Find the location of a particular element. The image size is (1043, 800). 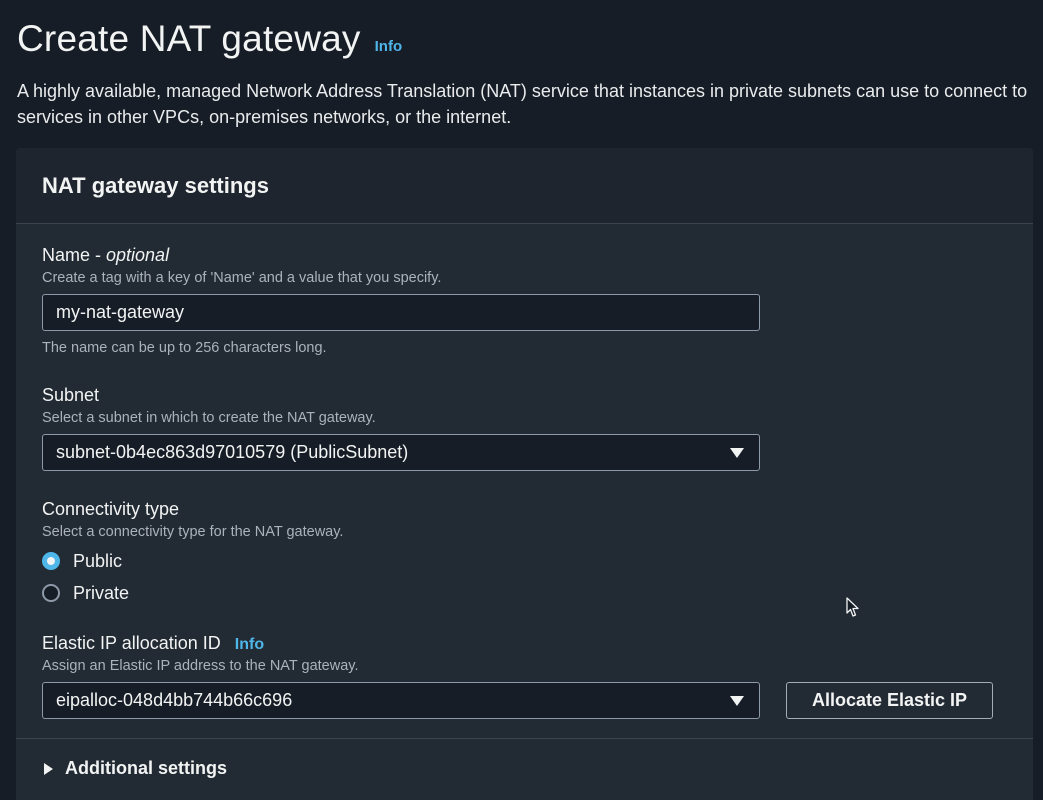

panel-header: NAT gateway settings is located at coordinates (524, 186).